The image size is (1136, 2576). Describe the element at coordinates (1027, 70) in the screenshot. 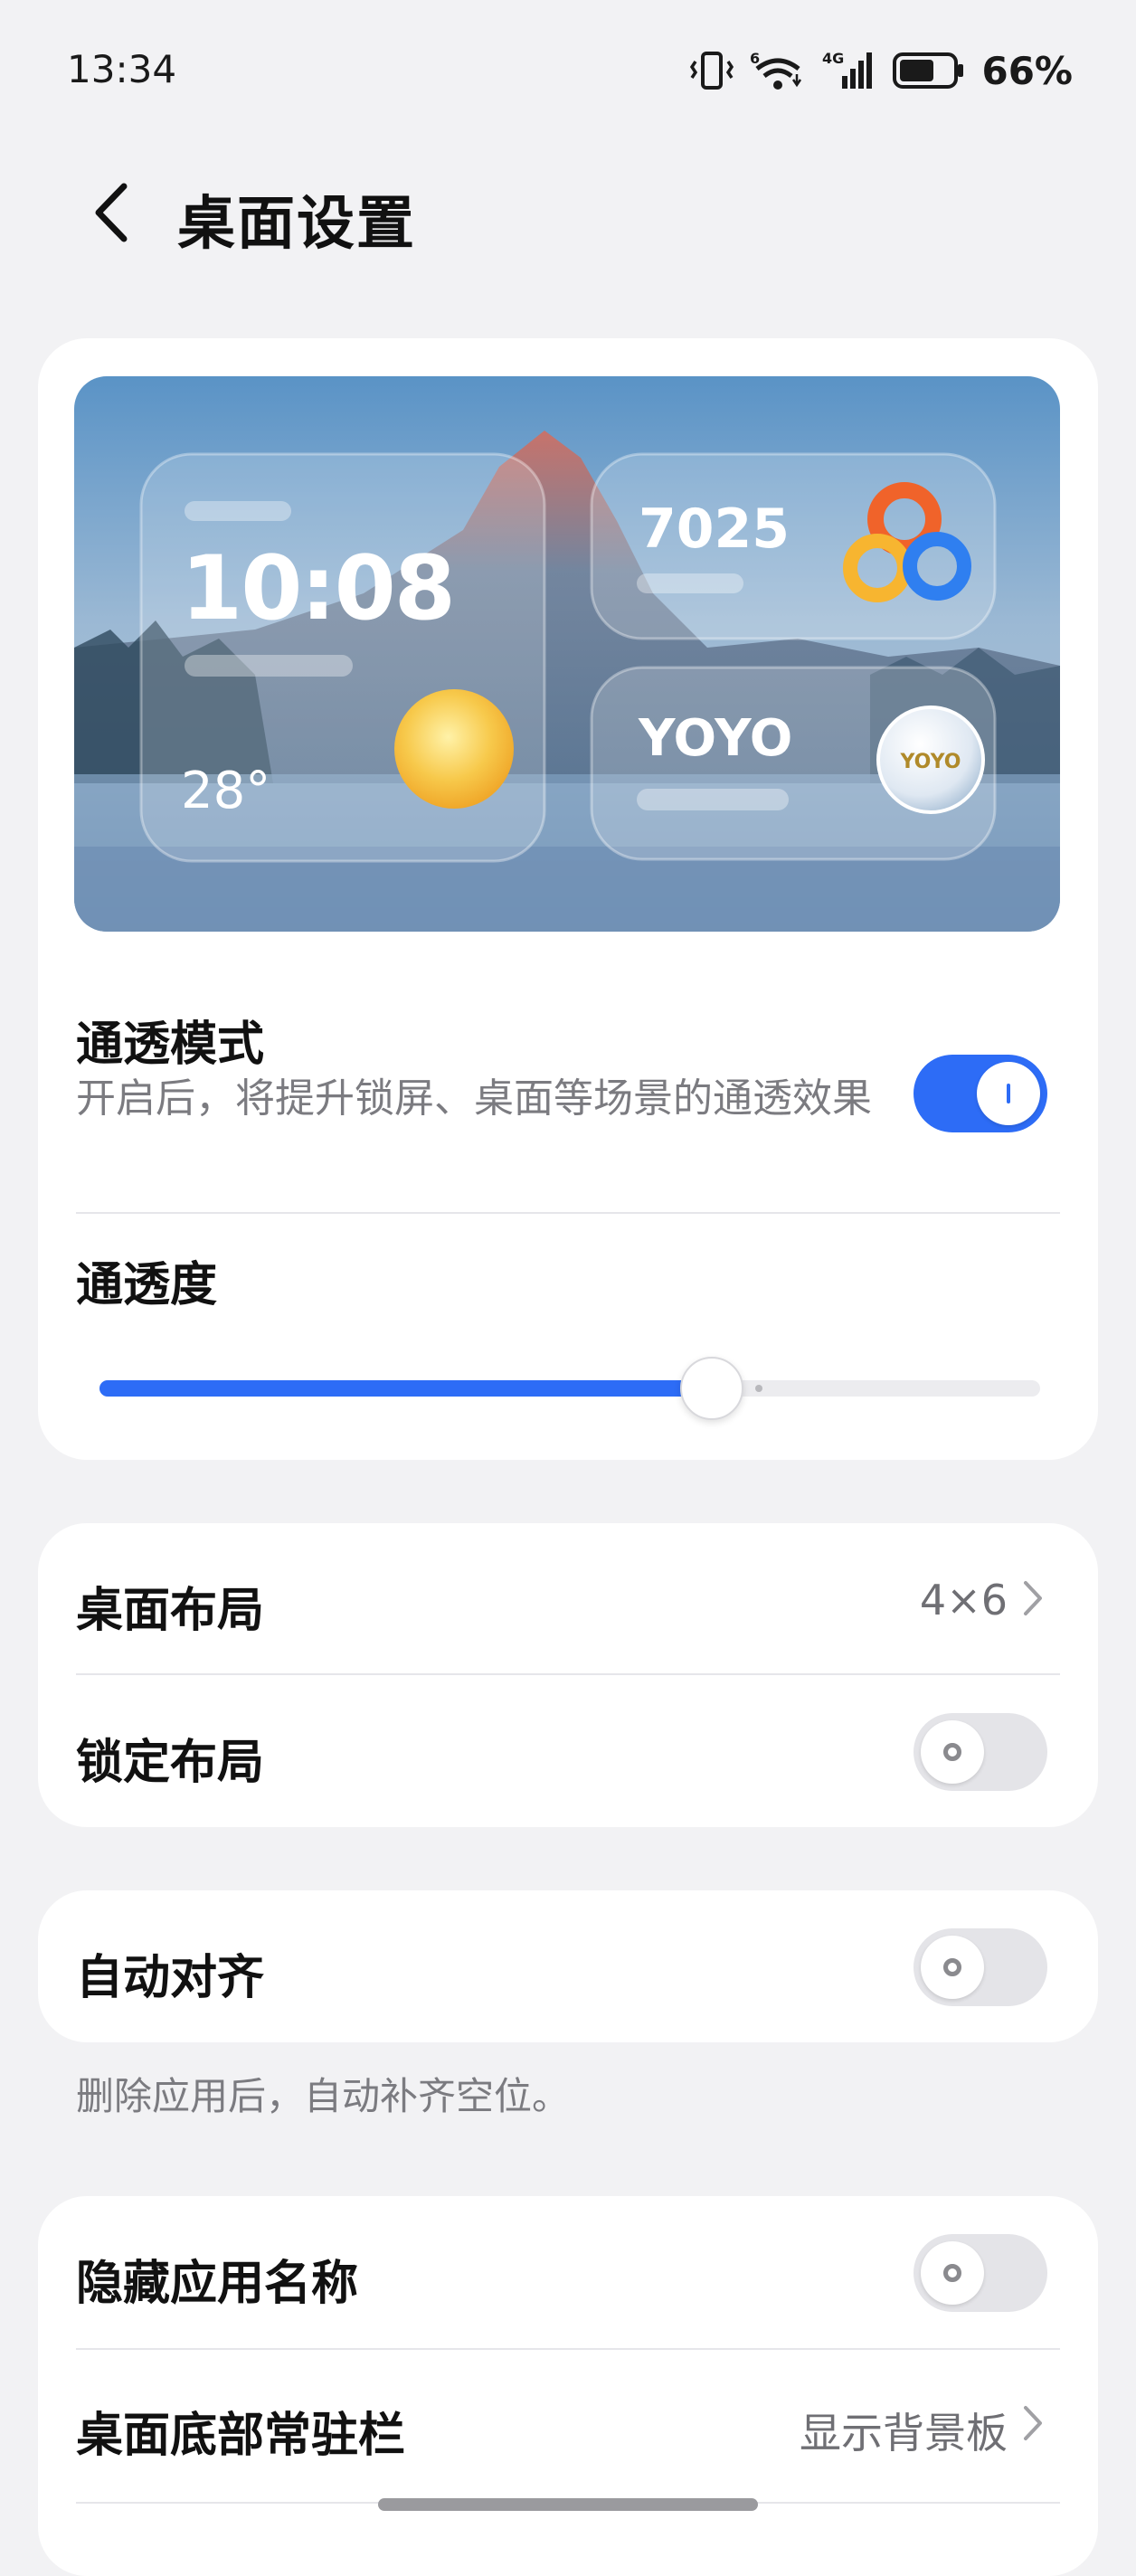

I see `battery-percent: 66%` at that location.